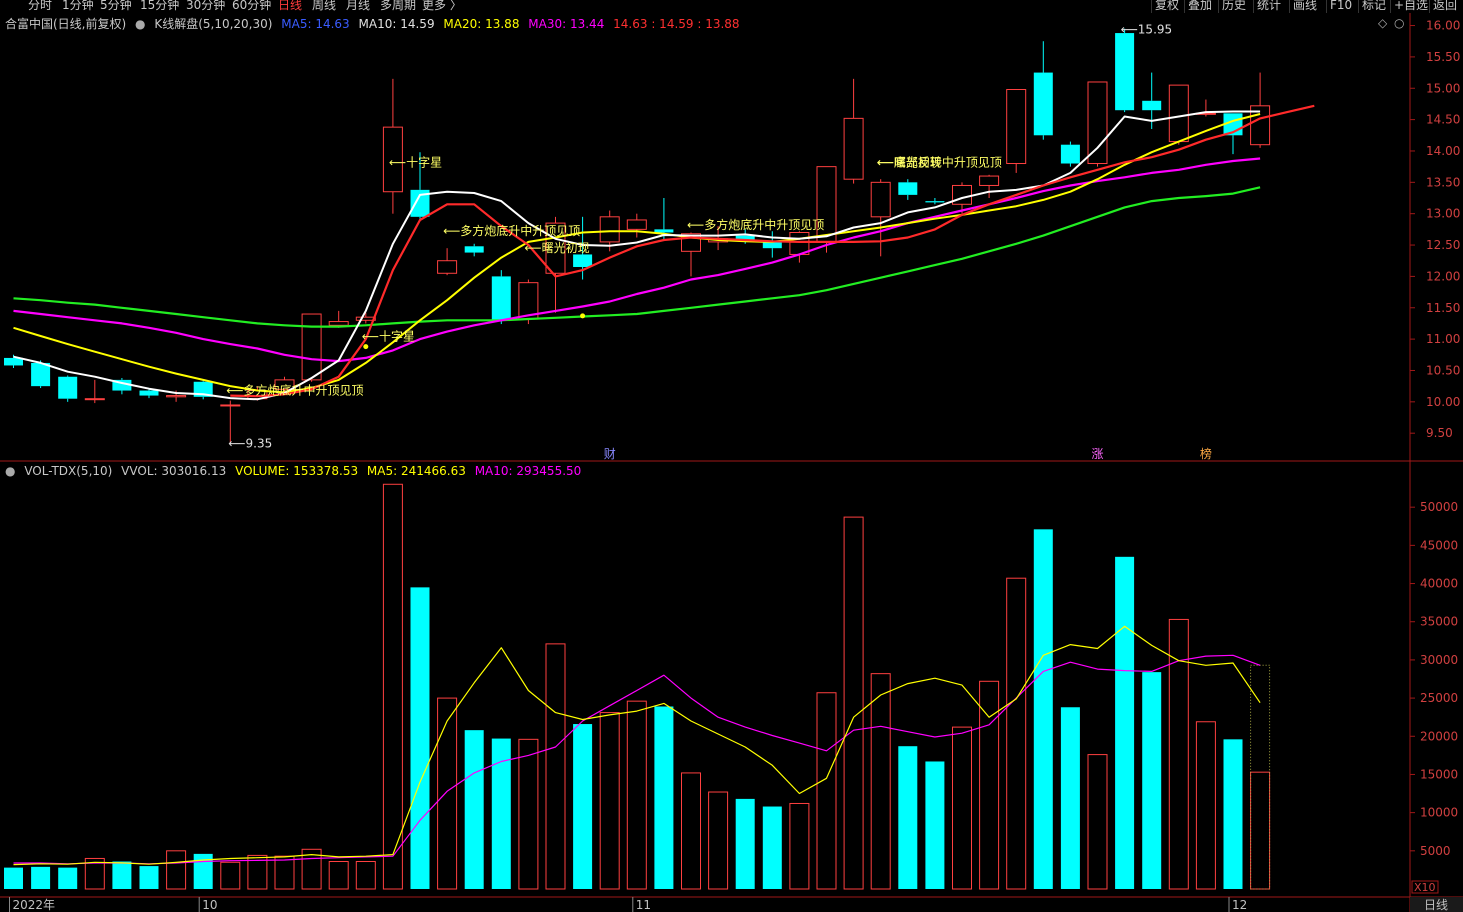 The image size is (1463, 912). Describe the element at coordinates (1445, 6) in the screenshot. I see `tool-8: 返回` at that location.